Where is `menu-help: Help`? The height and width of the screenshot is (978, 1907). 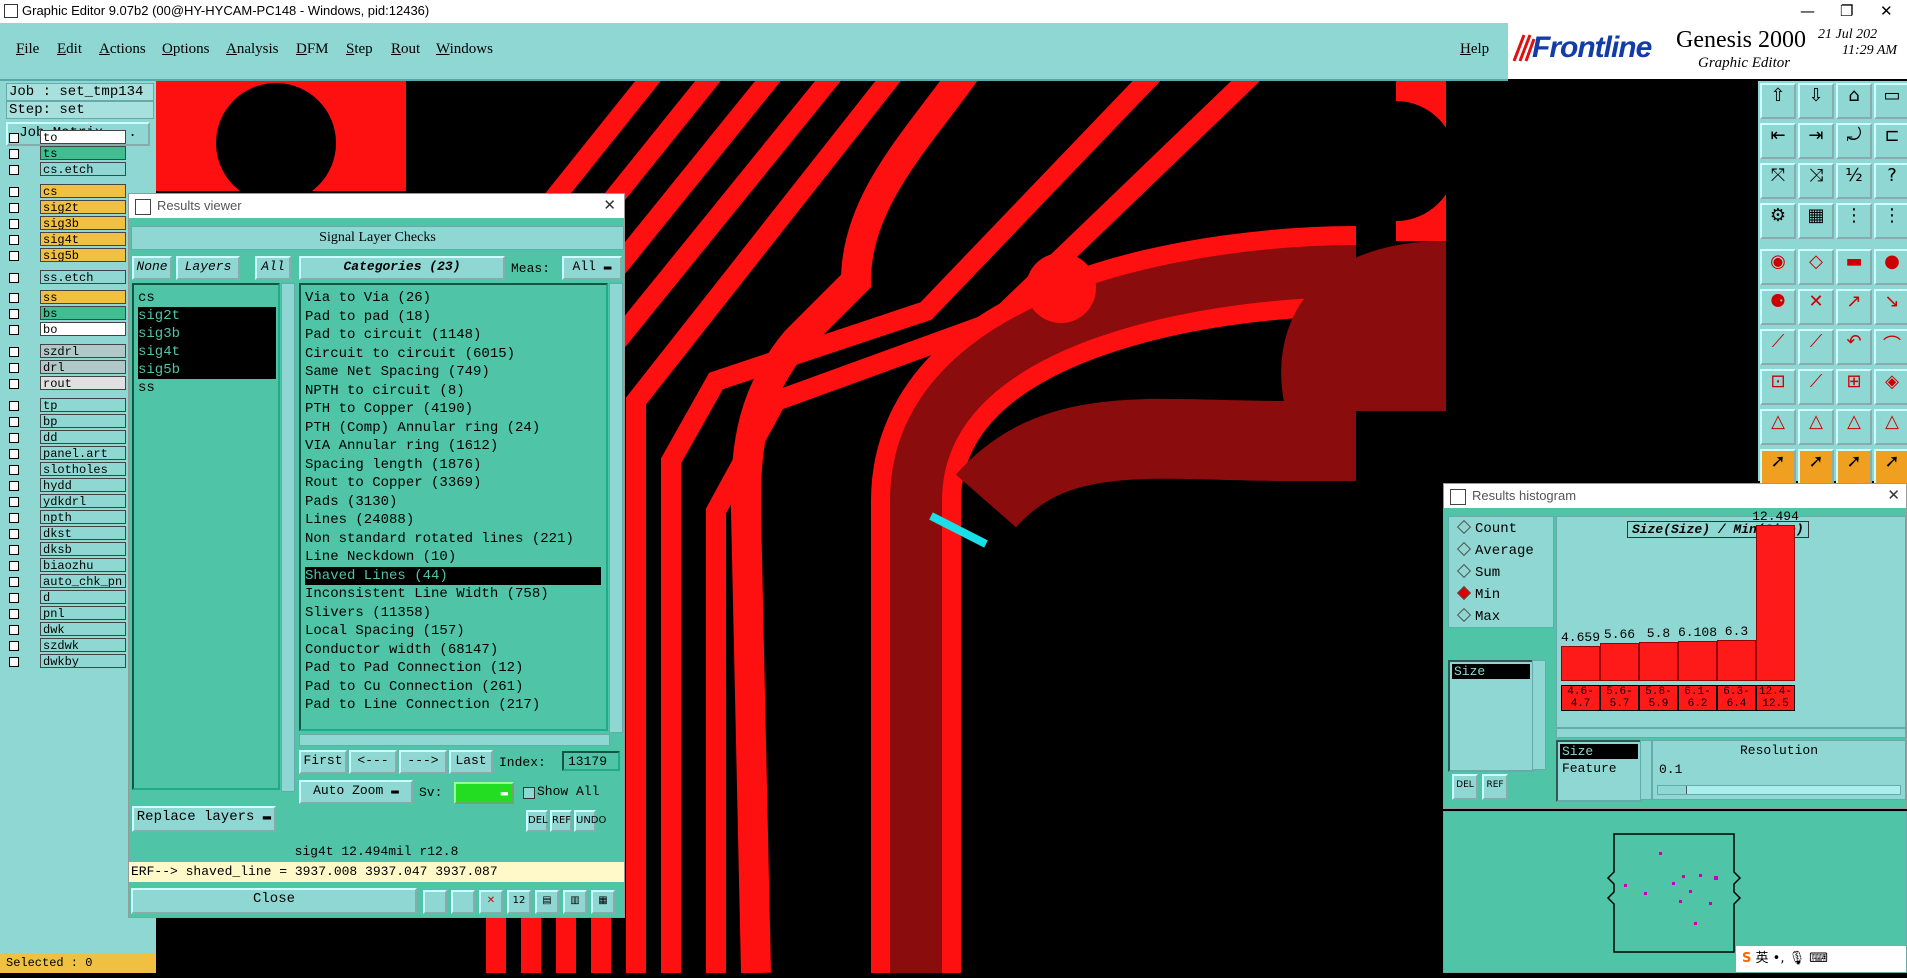 menu-help: Help is located at coordinates (1474, 49).